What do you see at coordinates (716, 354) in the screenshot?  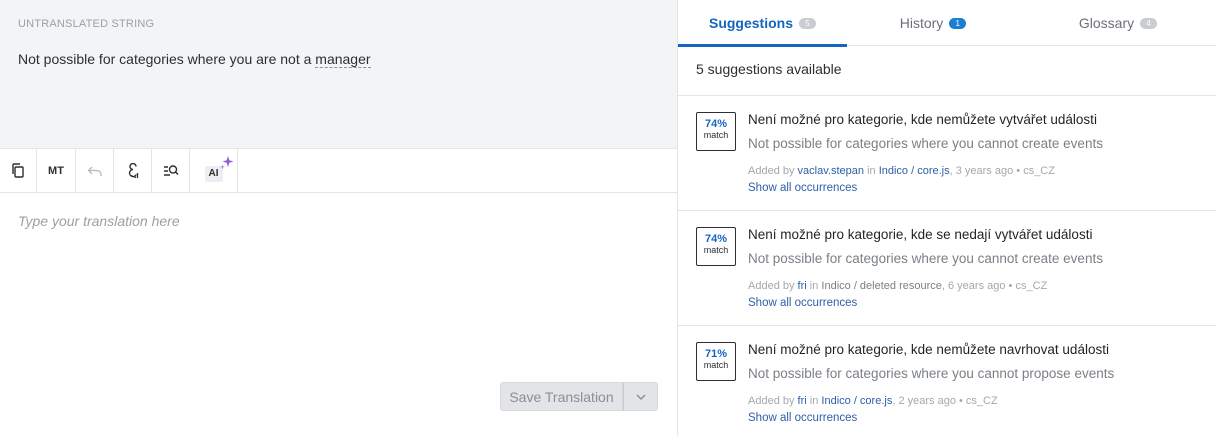 I see `match-percent: 71%` at bounding box center [716, 354].